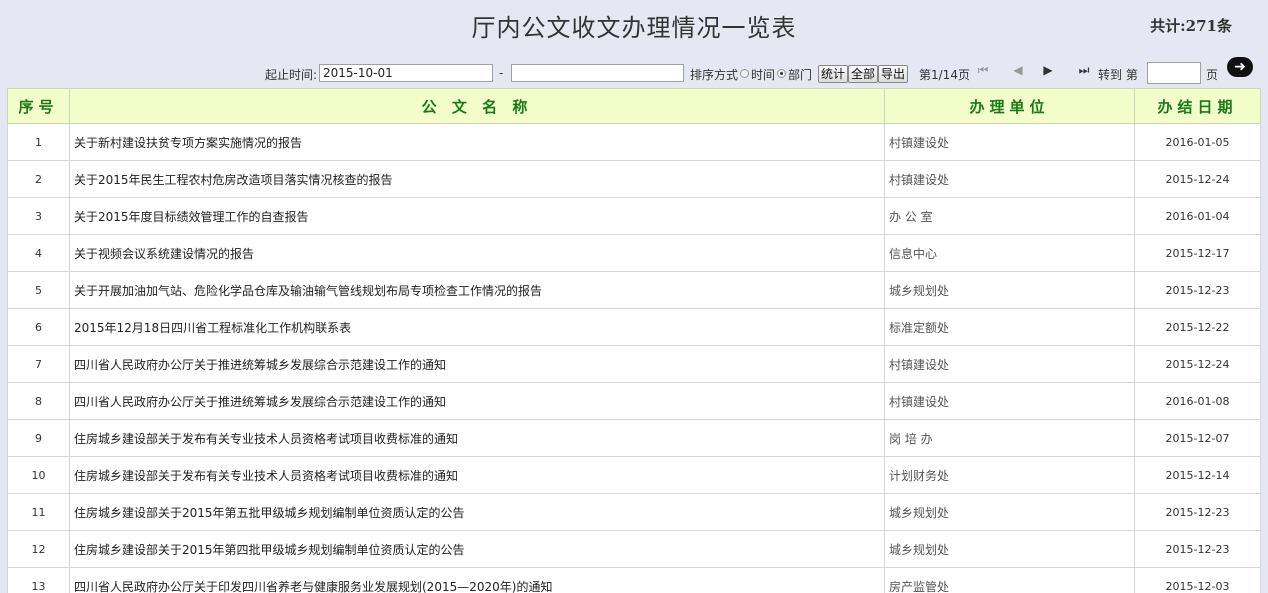 This screenshot has height=593, width=1268. Describe the element at coordinates (477, 253) in the screenshot. I see `document-name-link: 关于视频会议系统建设情况的报告` at that location.